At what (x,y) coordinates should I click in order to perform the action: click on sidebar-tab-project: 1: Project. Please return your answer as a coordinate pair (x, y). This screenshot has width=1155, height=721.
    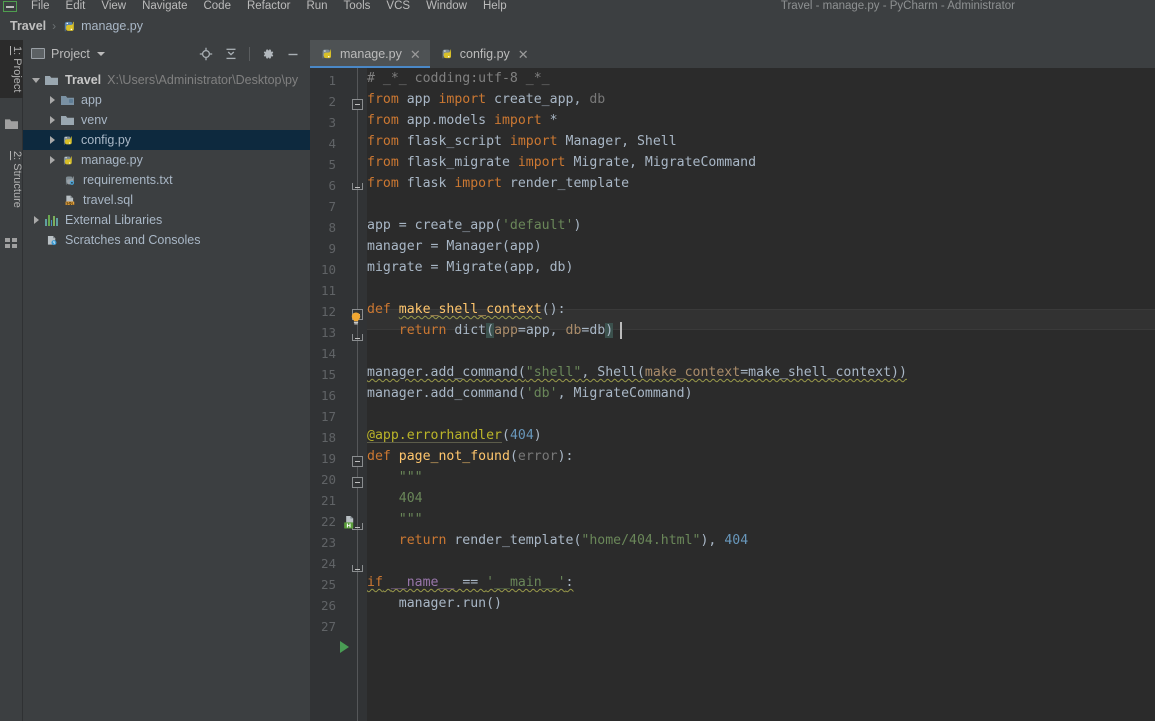
    Looking at the image, I should click on (11, 69).